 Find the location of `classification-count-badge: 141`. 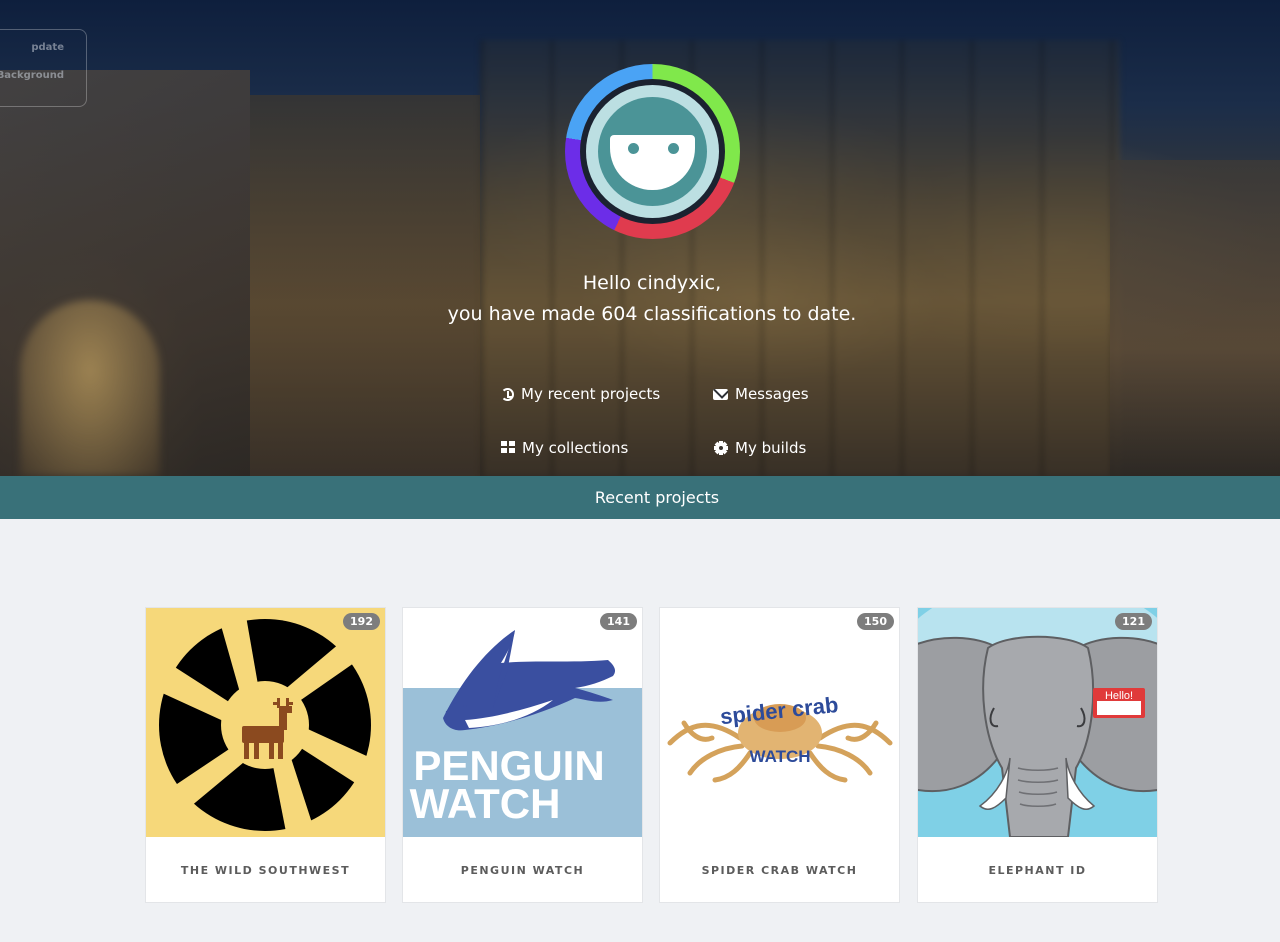

classification-count-badge: 141 is located at coordinates (618, 621).